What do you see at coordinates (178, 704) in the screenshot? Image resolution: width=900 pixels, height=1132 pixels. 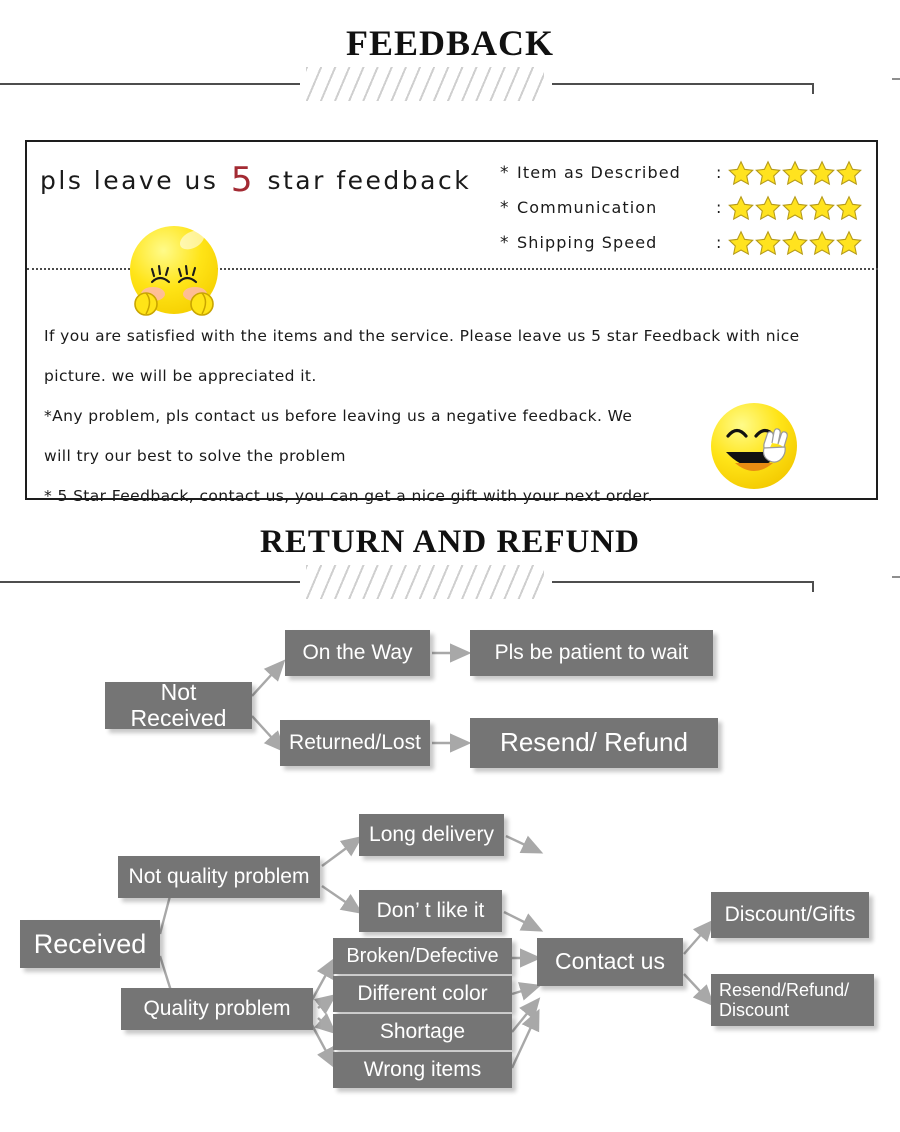 I see `node-not-received: Not Received` at bounding box center [178, 704].